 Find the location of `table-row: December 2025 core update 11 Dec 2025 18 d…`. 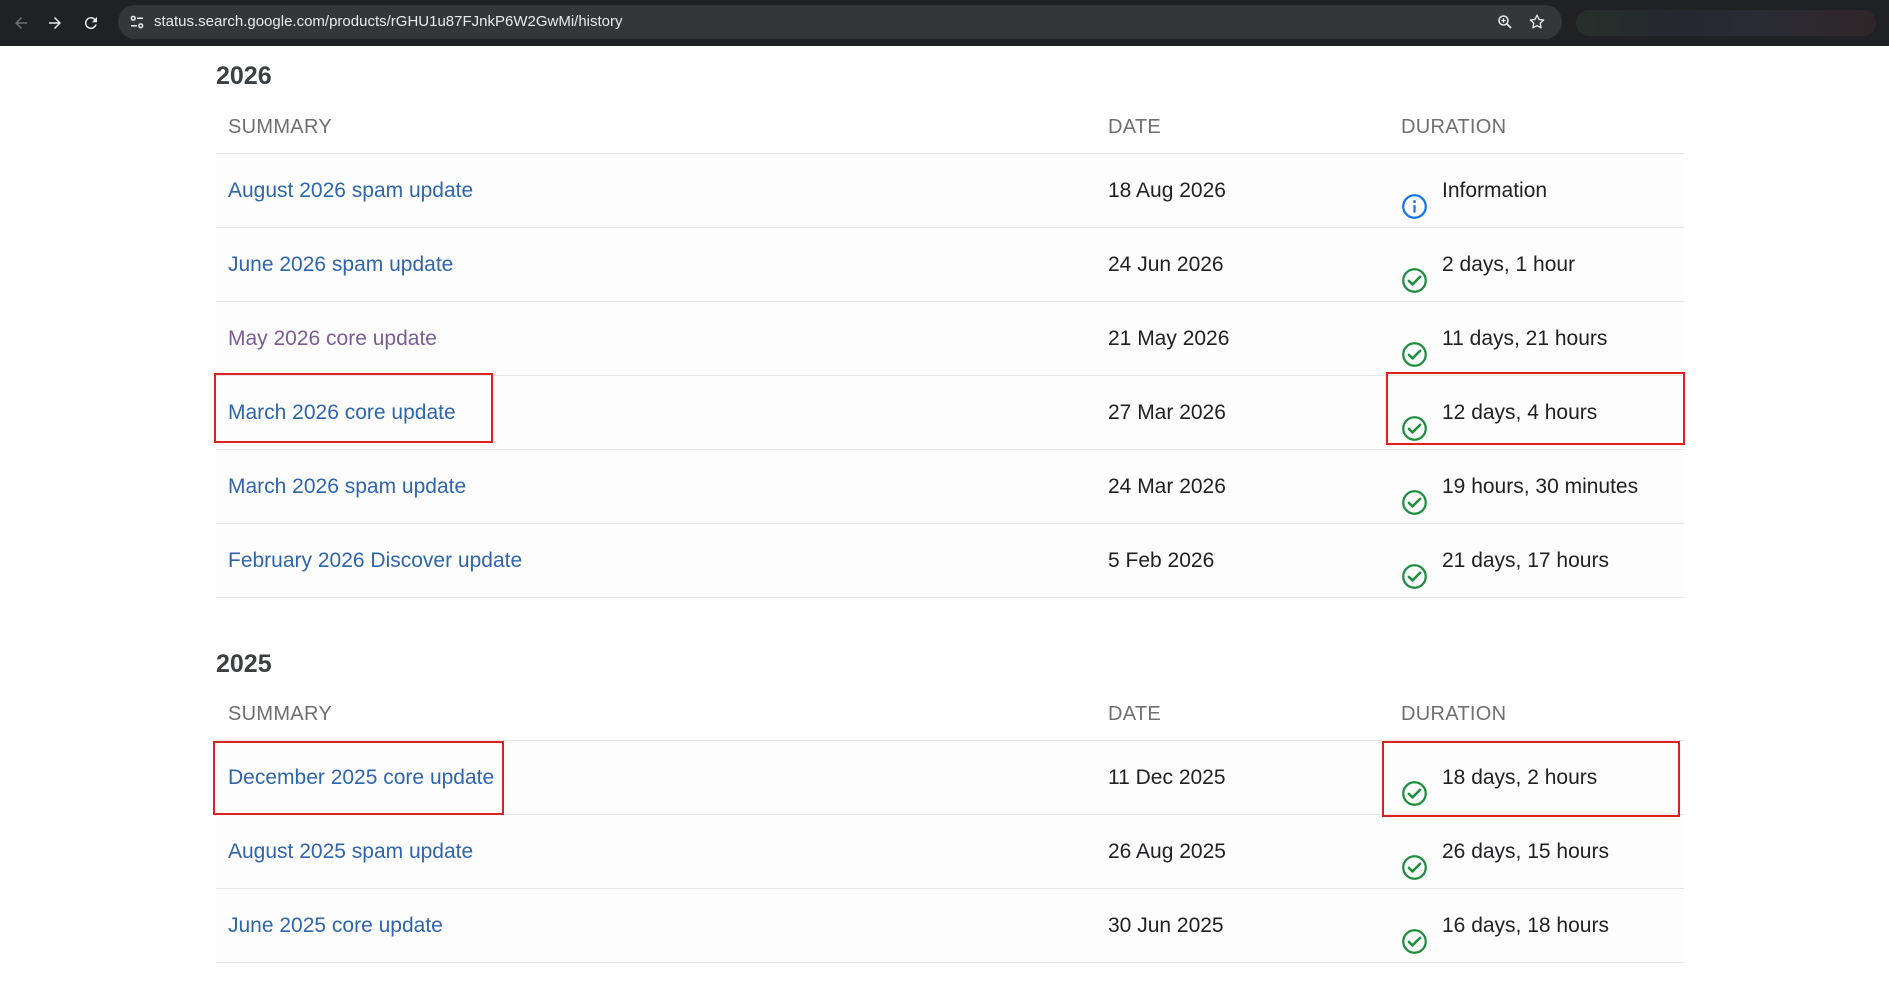

table-row: December 2025 core update 11 Dec 2025 18 d… is located at coordinates (950, 777).